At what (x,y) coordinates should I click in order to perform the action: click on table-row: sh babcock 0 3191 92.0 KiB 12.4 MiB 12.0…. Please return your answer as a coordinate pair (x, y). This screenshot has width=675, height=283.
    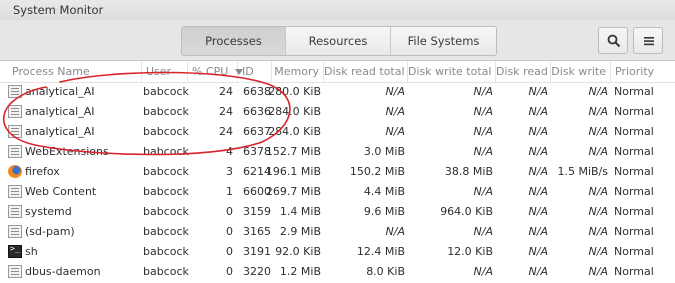
    Looking at the image, I should click on (337, 252).